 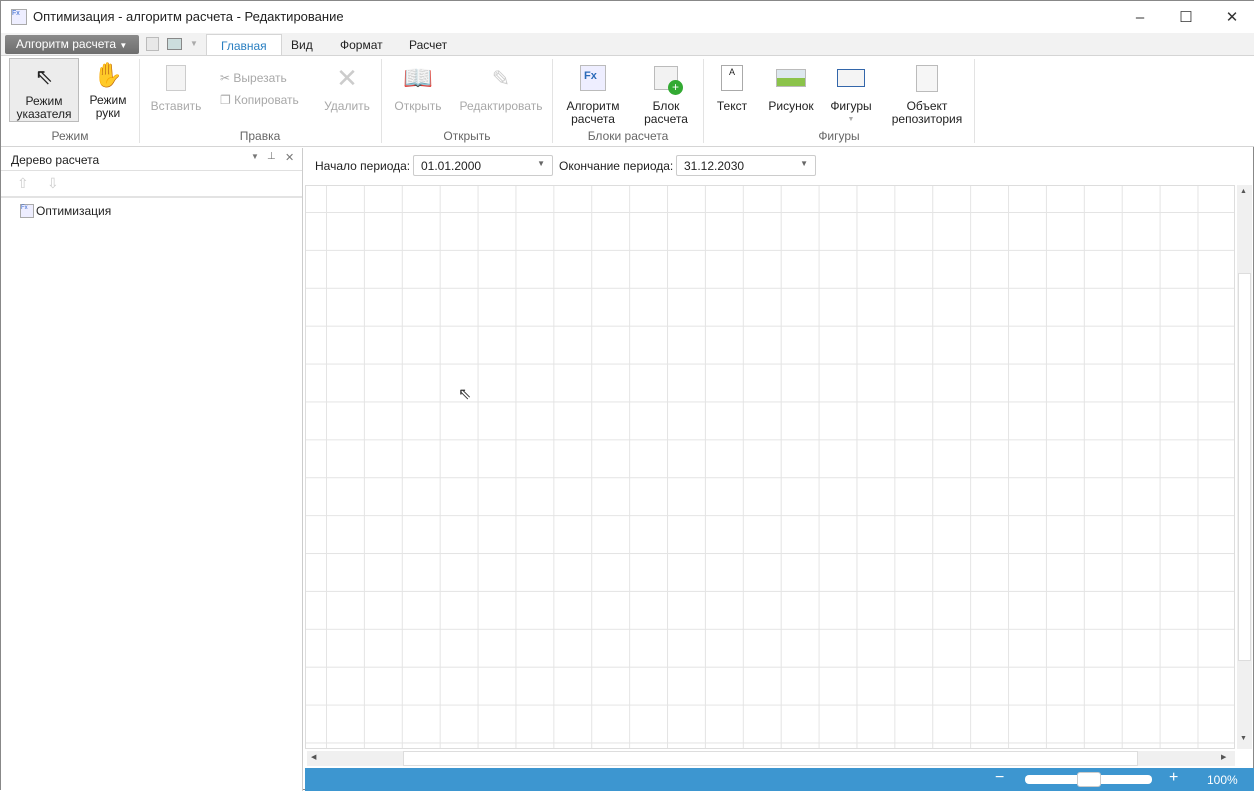 I want to click on tab-home: Главная, so click(x=244, y=45).